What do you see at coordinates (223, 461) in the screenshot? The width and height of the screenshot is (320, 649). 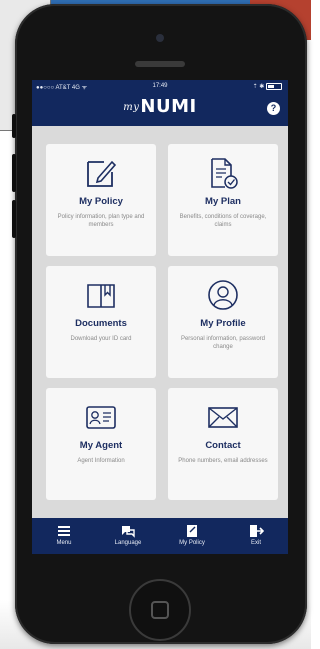 I see `tile-subtitle: Phone numbers, email addresses` at bounding box center [223, 461].